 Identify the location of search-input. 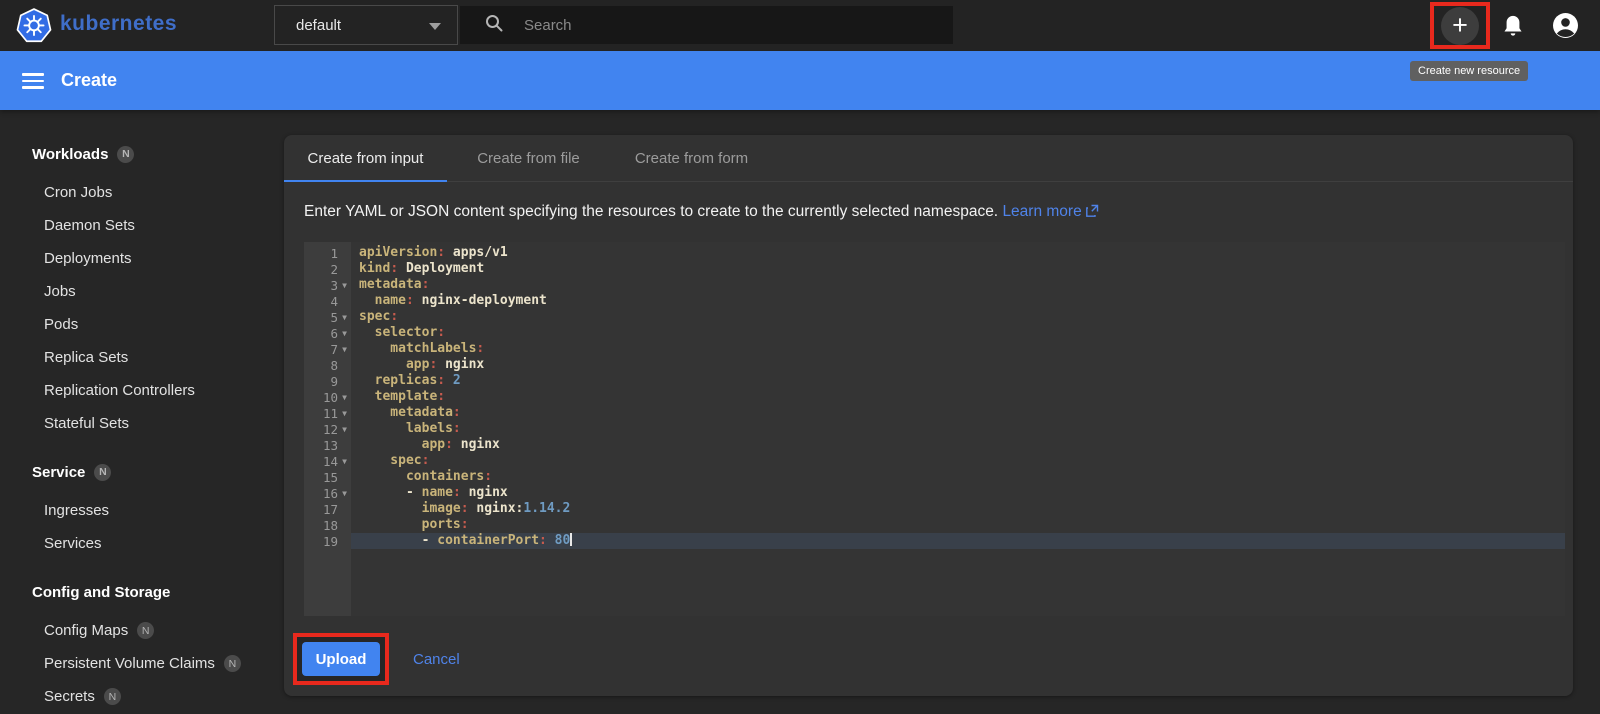
(714, 25).